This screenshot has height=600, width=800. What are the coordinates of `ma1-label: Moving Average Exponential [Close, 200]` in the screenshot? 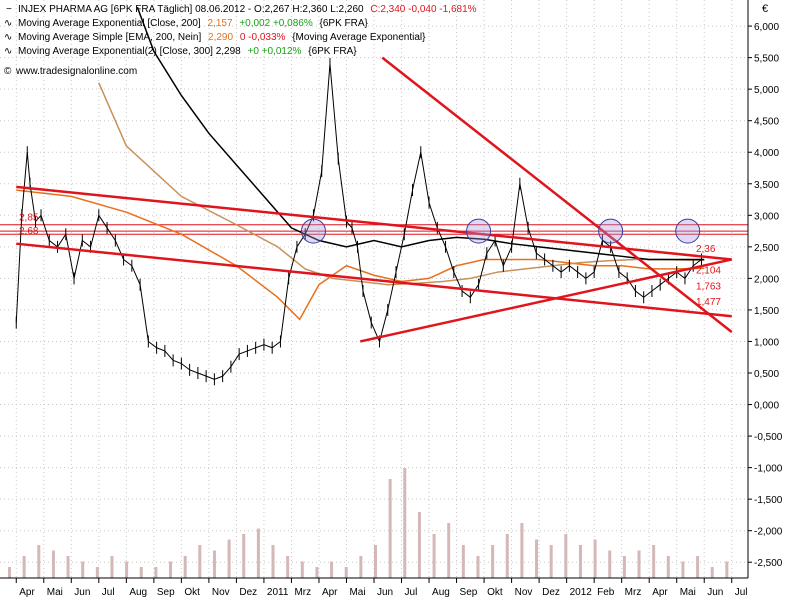 It's located at (109, 23).